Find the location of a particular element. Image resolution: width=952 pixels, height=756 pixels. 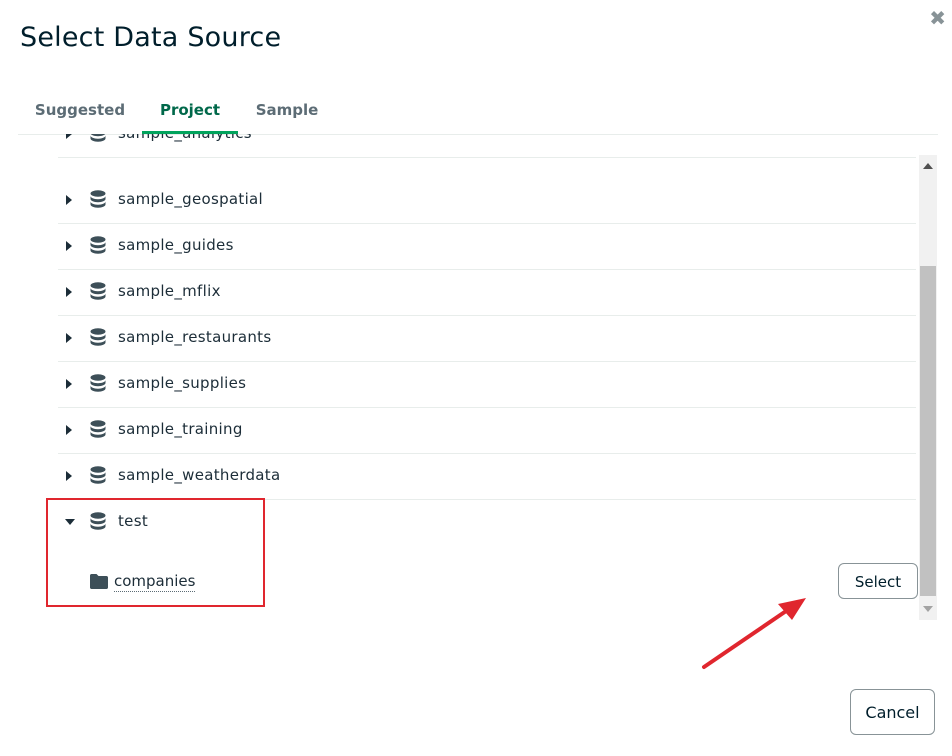

database-row-sample-restaurants: sample_restaurants is located at coordinates (487, 338).